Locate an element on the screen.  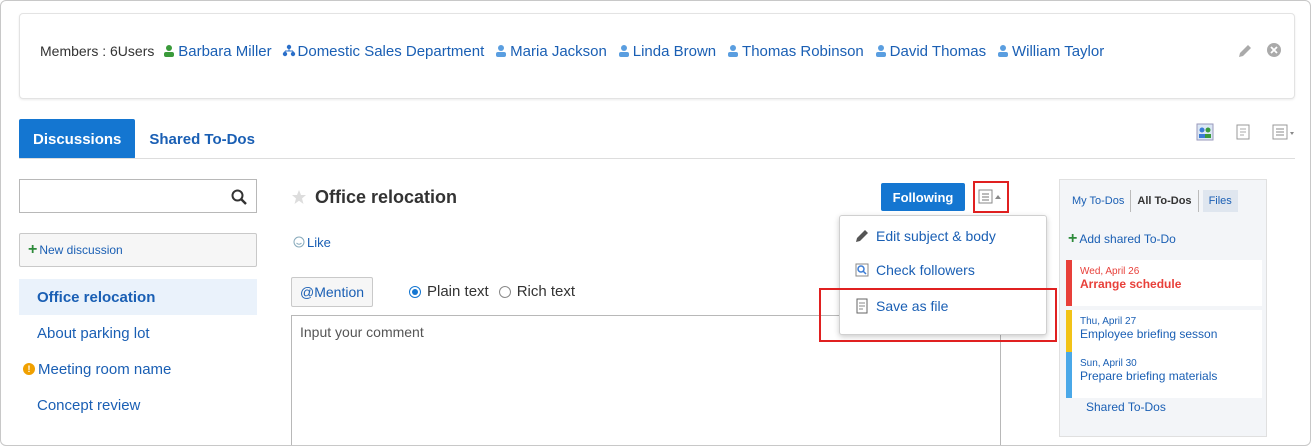
new-discussion-label: New discussion is located at coordinates (81, 250).